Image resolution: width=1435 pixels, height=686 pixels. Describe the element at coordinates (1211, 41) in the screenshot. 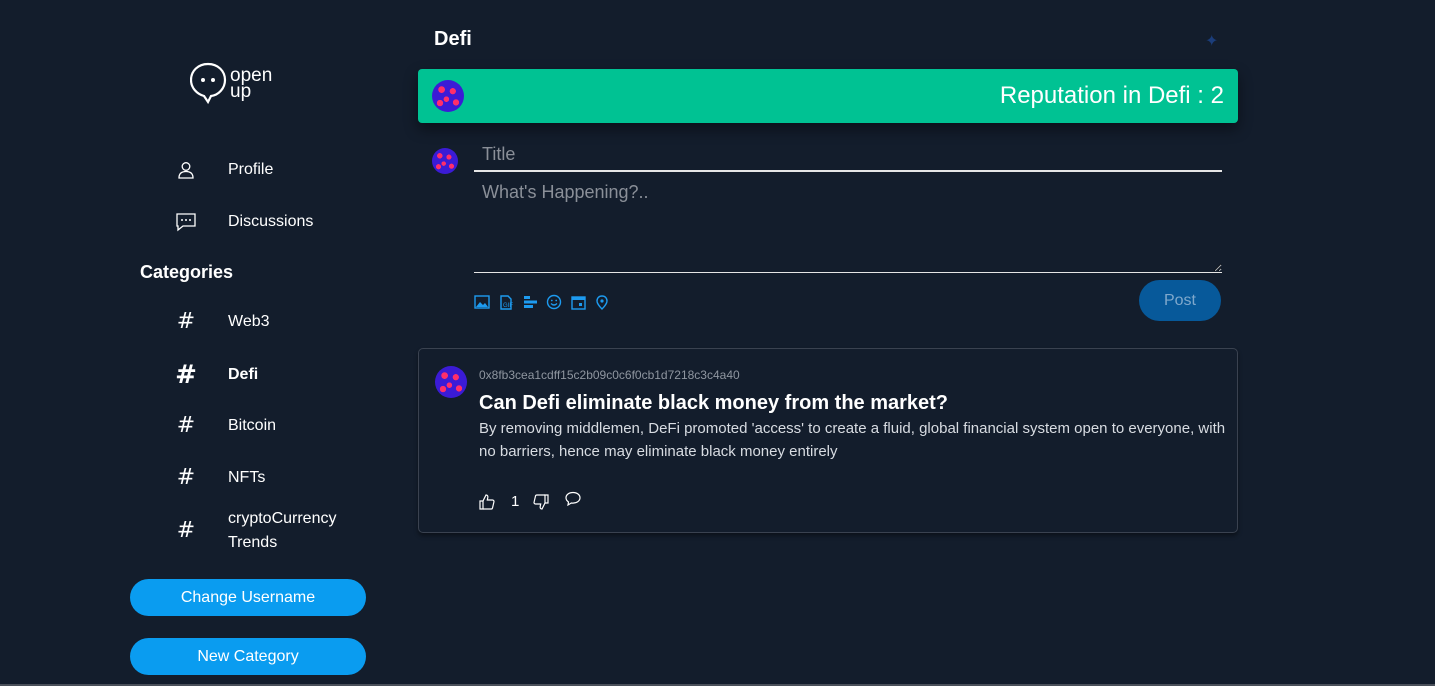

I see `sparkle-icon: ✦` at that location.